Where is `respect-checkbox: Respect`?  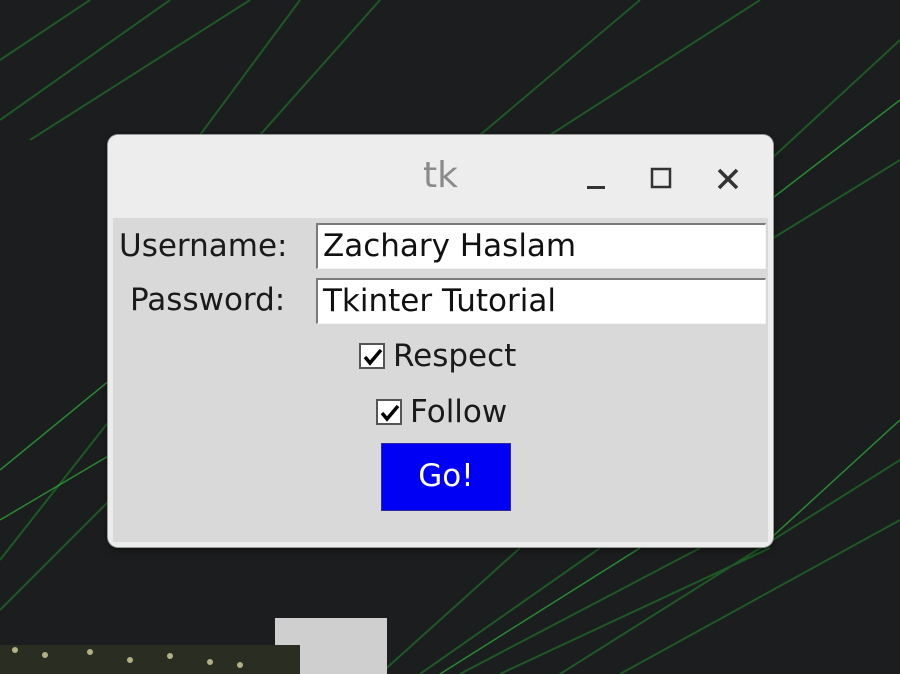
respect-checkbox: Respect is located at coordinates (437, 356).